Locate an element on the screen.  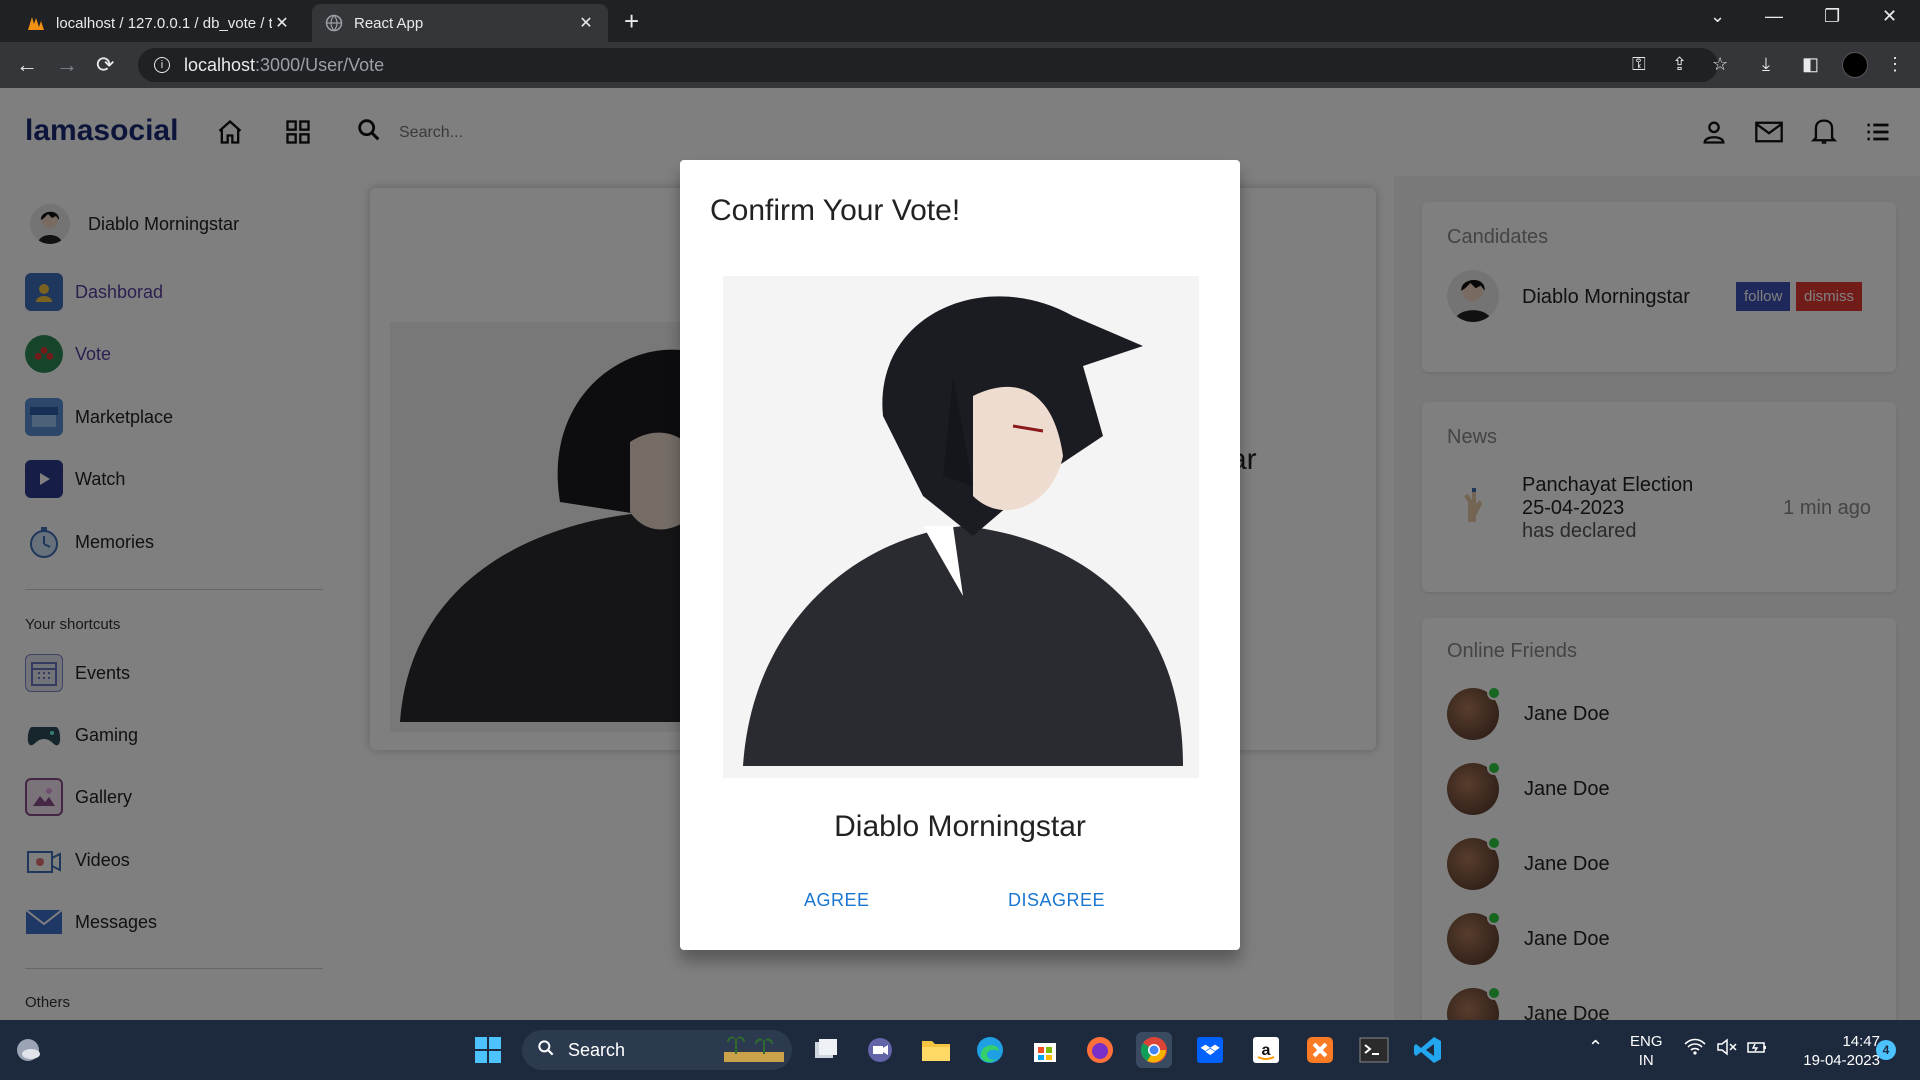
notification-count: 4 is located at coordinates (1886, 1050).